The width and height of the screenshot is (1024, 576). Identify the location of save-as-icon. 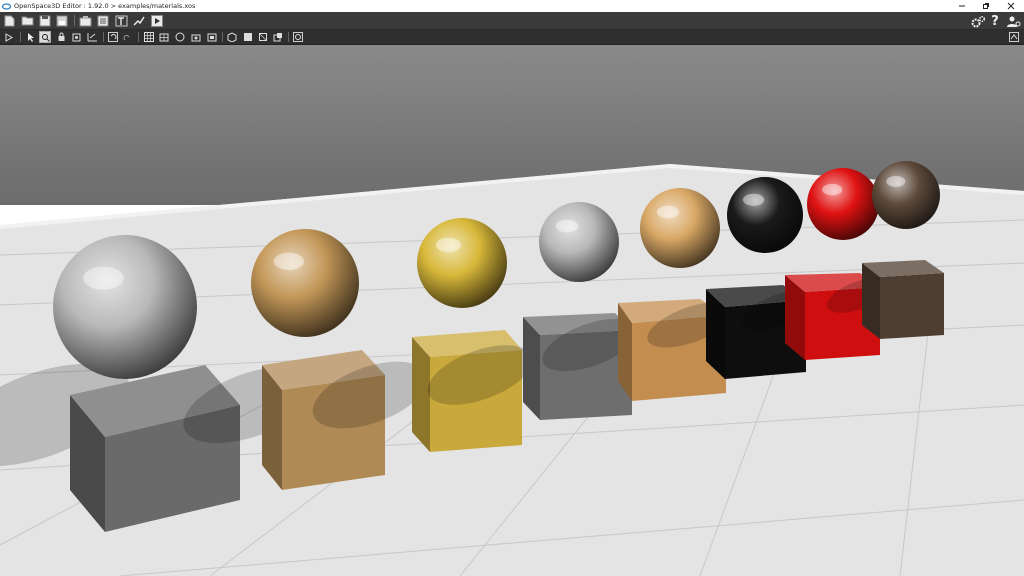
(61, 20).